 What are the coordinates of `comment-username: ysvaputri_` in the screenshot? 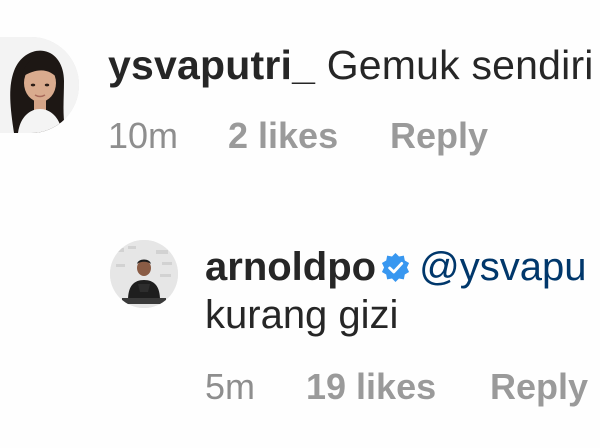 It's located at (211, 65).